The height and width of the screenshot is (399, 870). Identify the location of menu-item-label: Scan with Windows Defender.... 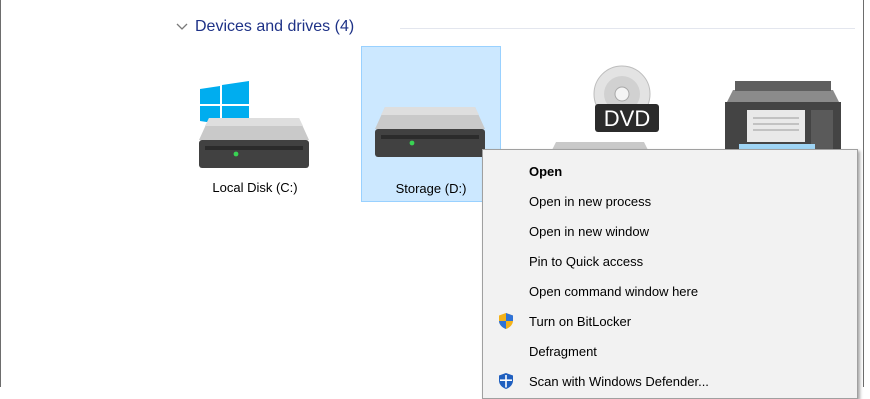
(619, 381).